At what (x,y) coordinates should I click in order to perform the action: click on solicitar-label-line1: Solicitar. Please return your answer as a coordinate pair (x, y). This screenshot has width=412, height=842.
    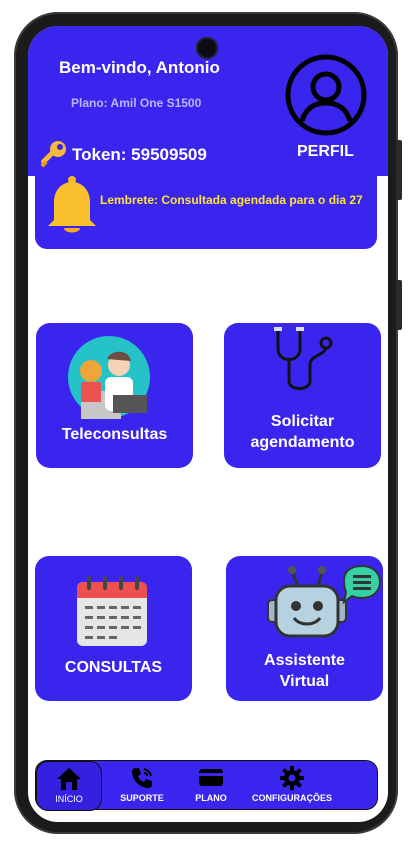
    Looking at the image, I should click on (302, 421).